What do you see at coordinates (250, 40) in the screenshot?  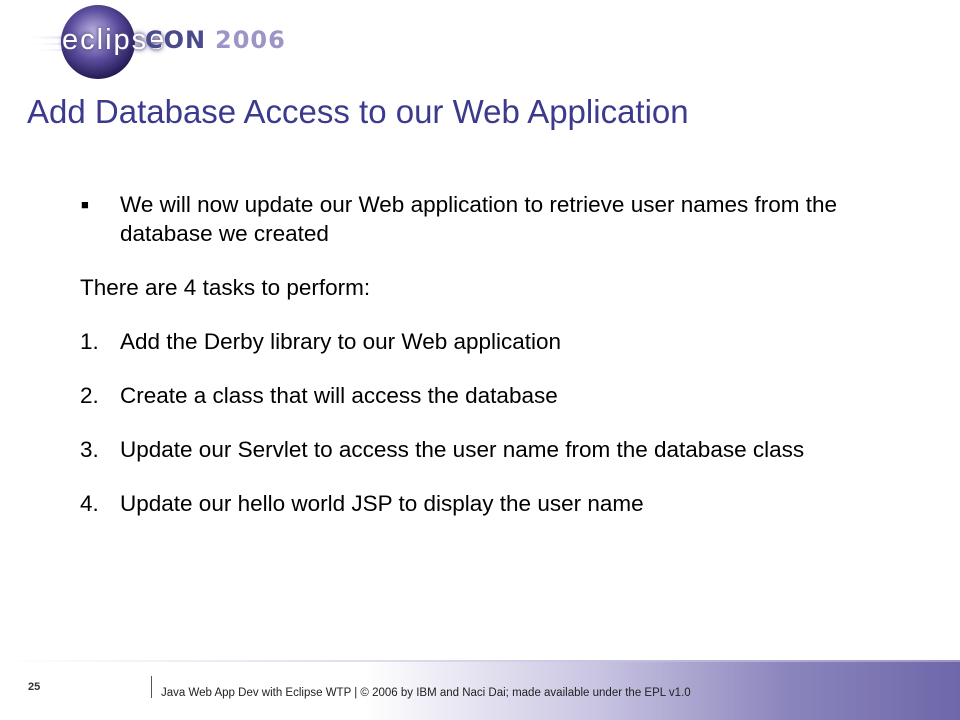 I see `logo-year: 2006` at bounding box center [250, 40].